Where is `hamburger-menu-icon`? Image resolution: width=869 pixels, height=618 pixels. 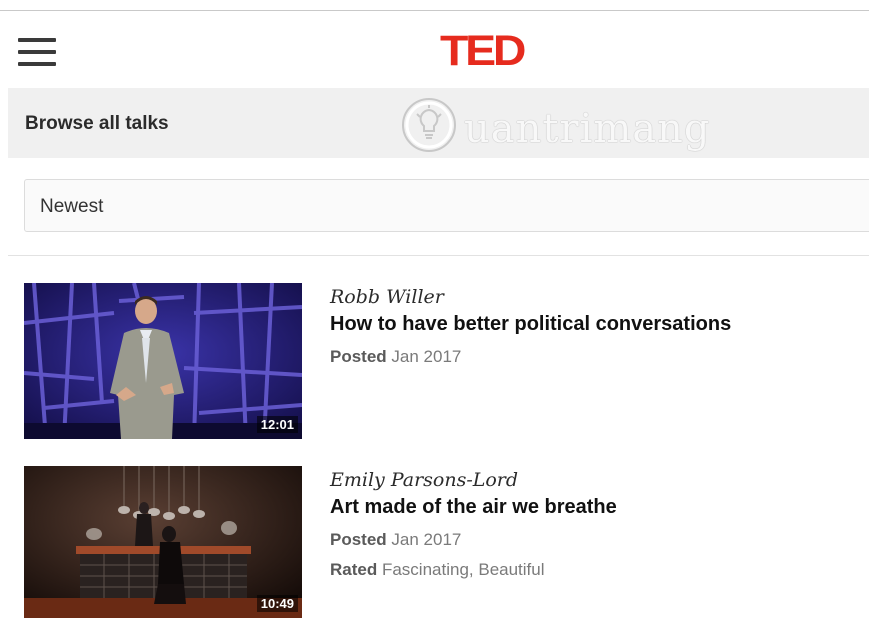 hamburger-menu-icon is located at coordinates (37, 52).